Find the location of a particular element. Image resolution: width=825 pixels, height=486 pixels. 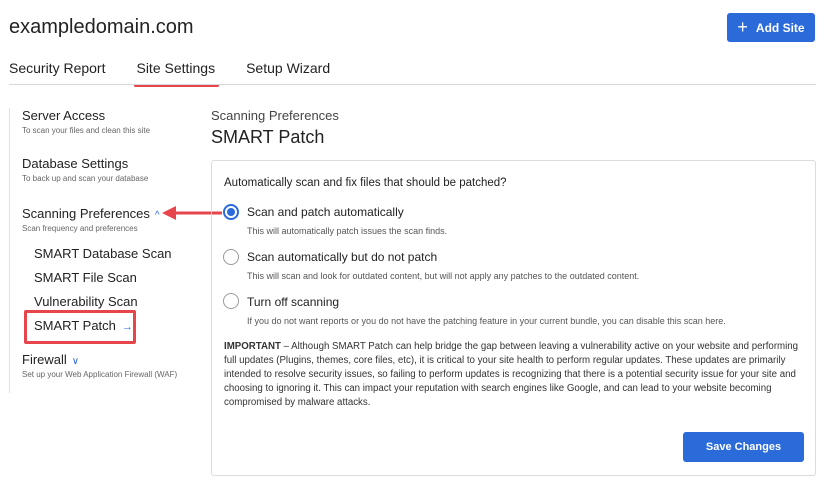

sidebar-item-desc: Scan frequency and preferences is located at coordinates (80, 228).